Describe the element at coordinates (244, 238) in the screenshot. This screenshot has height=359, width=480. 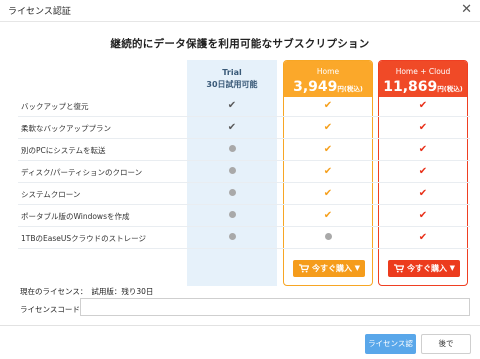
I see `feature-row: 1TBのEaseUSクラウドのストレージ ✔` at that location.